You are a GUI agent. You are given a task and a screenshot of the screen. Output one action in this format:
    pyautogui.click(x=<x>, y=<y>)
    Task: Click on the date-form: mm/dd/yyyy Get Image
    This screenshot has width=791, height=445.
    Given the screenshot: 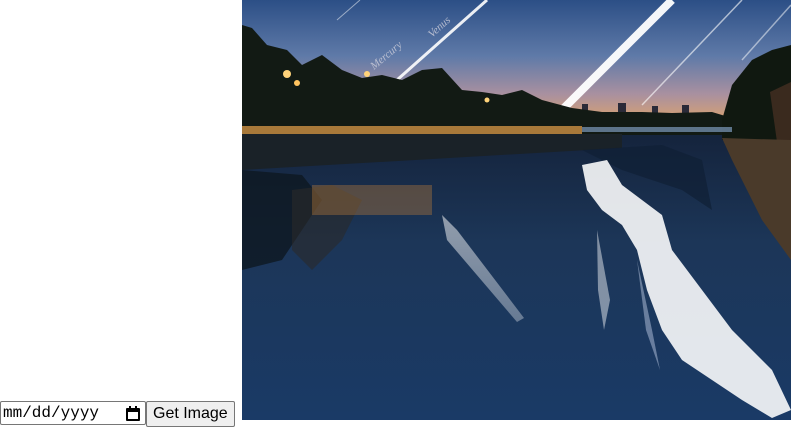 What is the action you would take?
    pyautogui.click(x=117, y=414)
    